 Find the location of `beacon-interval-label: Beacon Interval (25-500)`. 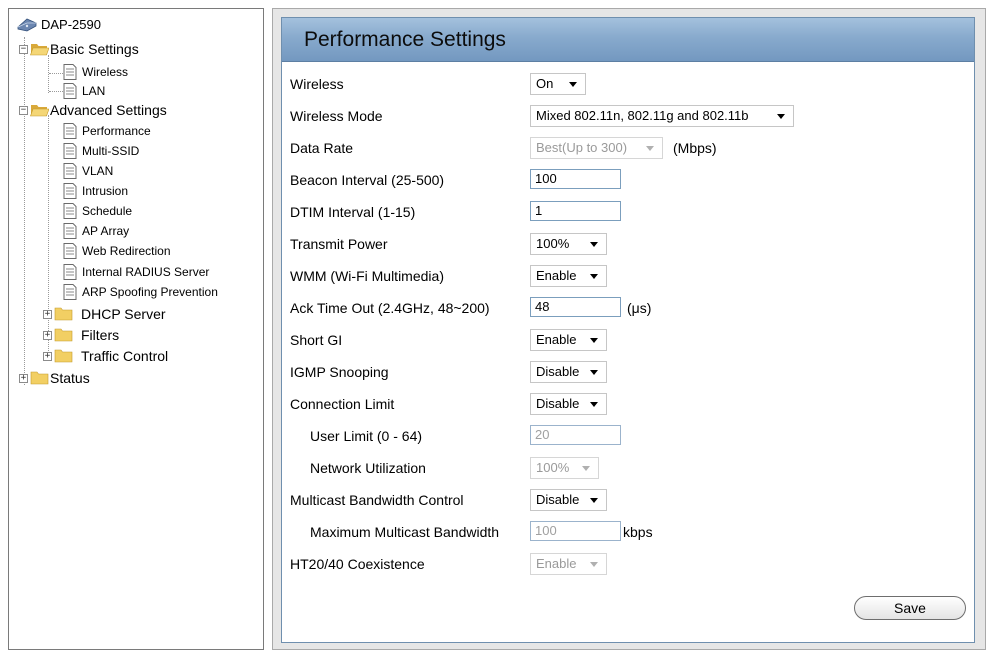

beacon-interval-label: Beacon Interval (25-500) is located at coordinates (367, 180).